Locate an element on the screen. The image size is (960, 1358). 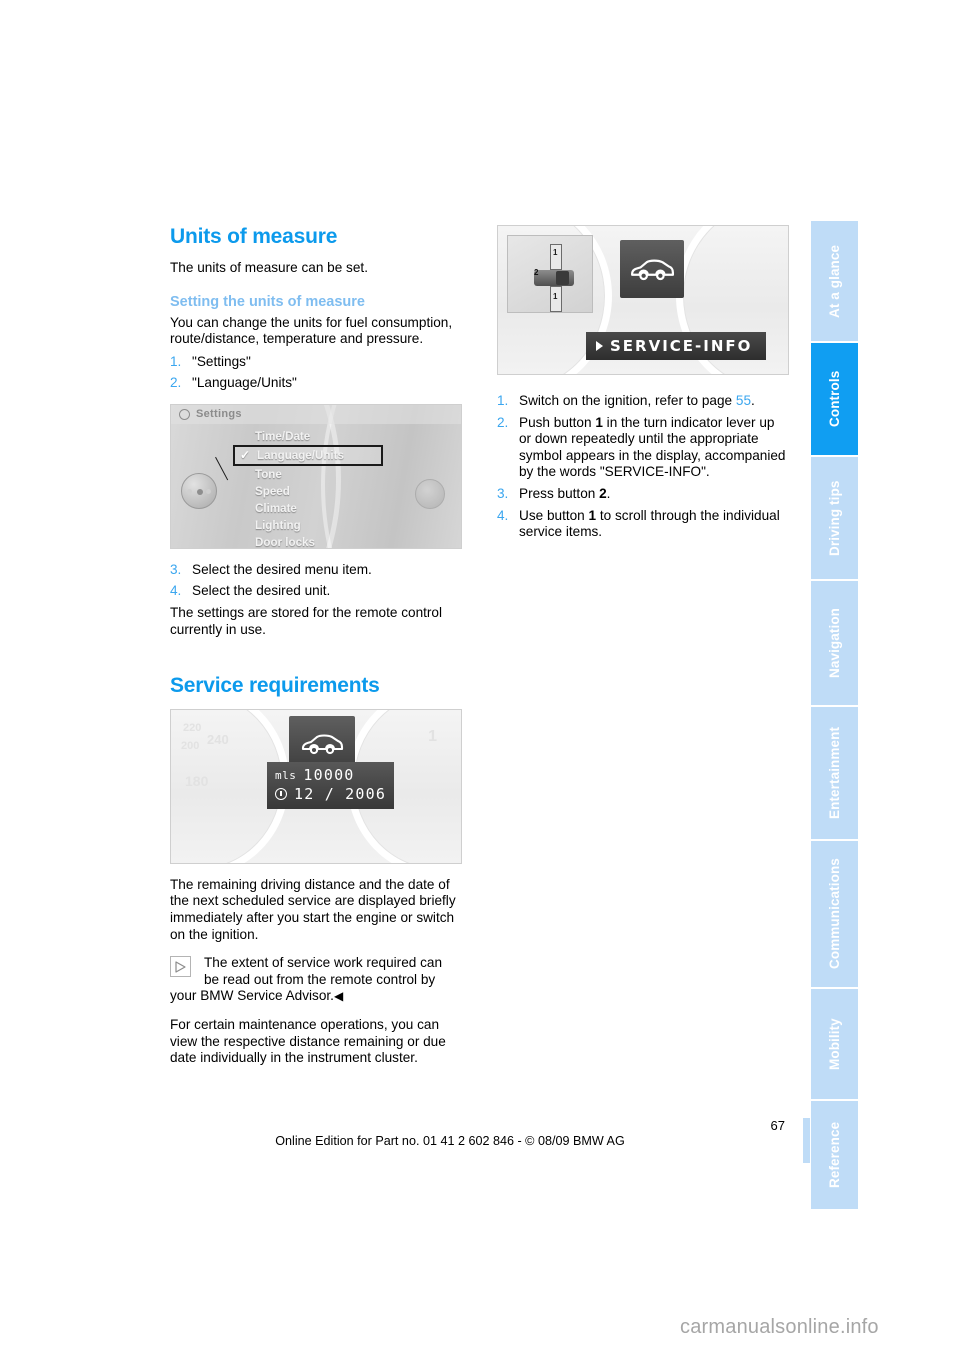
sidebar-item-reference: Reference is located at coordinates (834, 1155).